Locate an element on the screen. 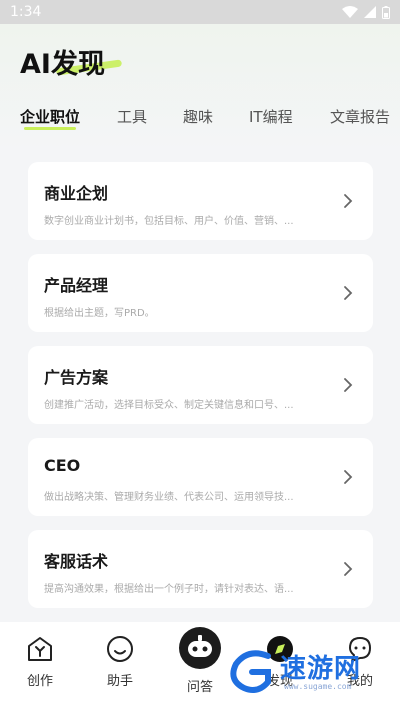 The height and width of the screenshot is (718, 400). nav-item-assistant: 助手 is located at coordinates (120, 661).